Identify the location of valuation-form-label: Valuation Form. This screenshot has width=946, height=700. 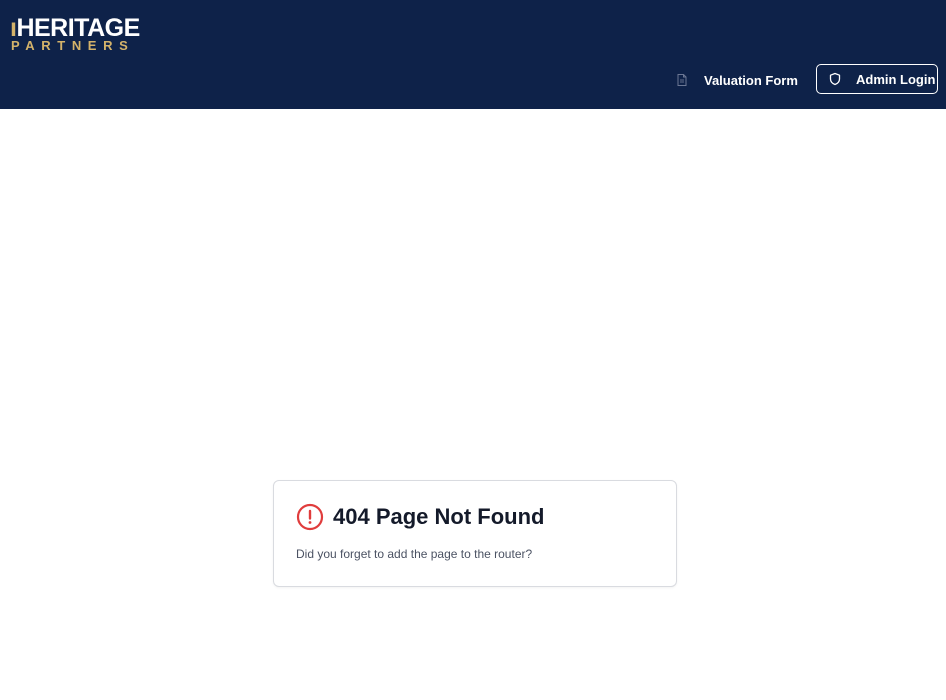
(751, 80).